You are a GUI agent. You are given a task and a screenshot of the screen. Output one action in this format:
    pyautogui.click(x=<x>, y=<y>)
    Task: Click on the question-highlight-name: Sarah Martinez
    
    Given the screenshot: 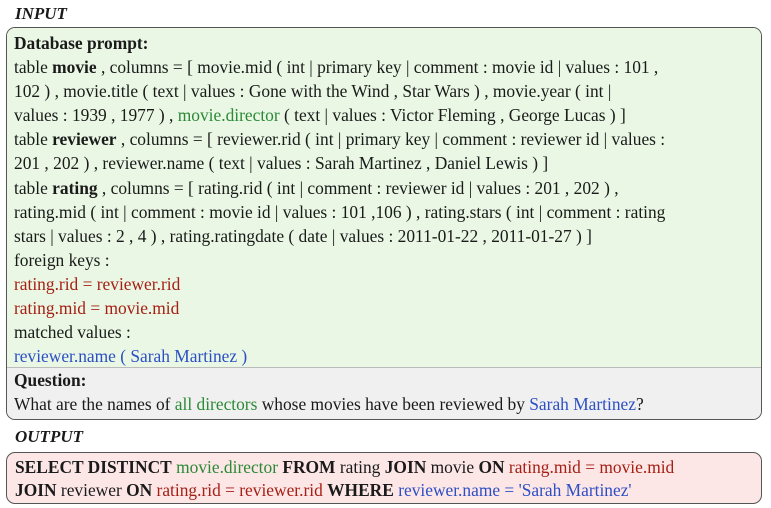 What is the action you would take?
    pyautogui.click(x=582, y=404)
    